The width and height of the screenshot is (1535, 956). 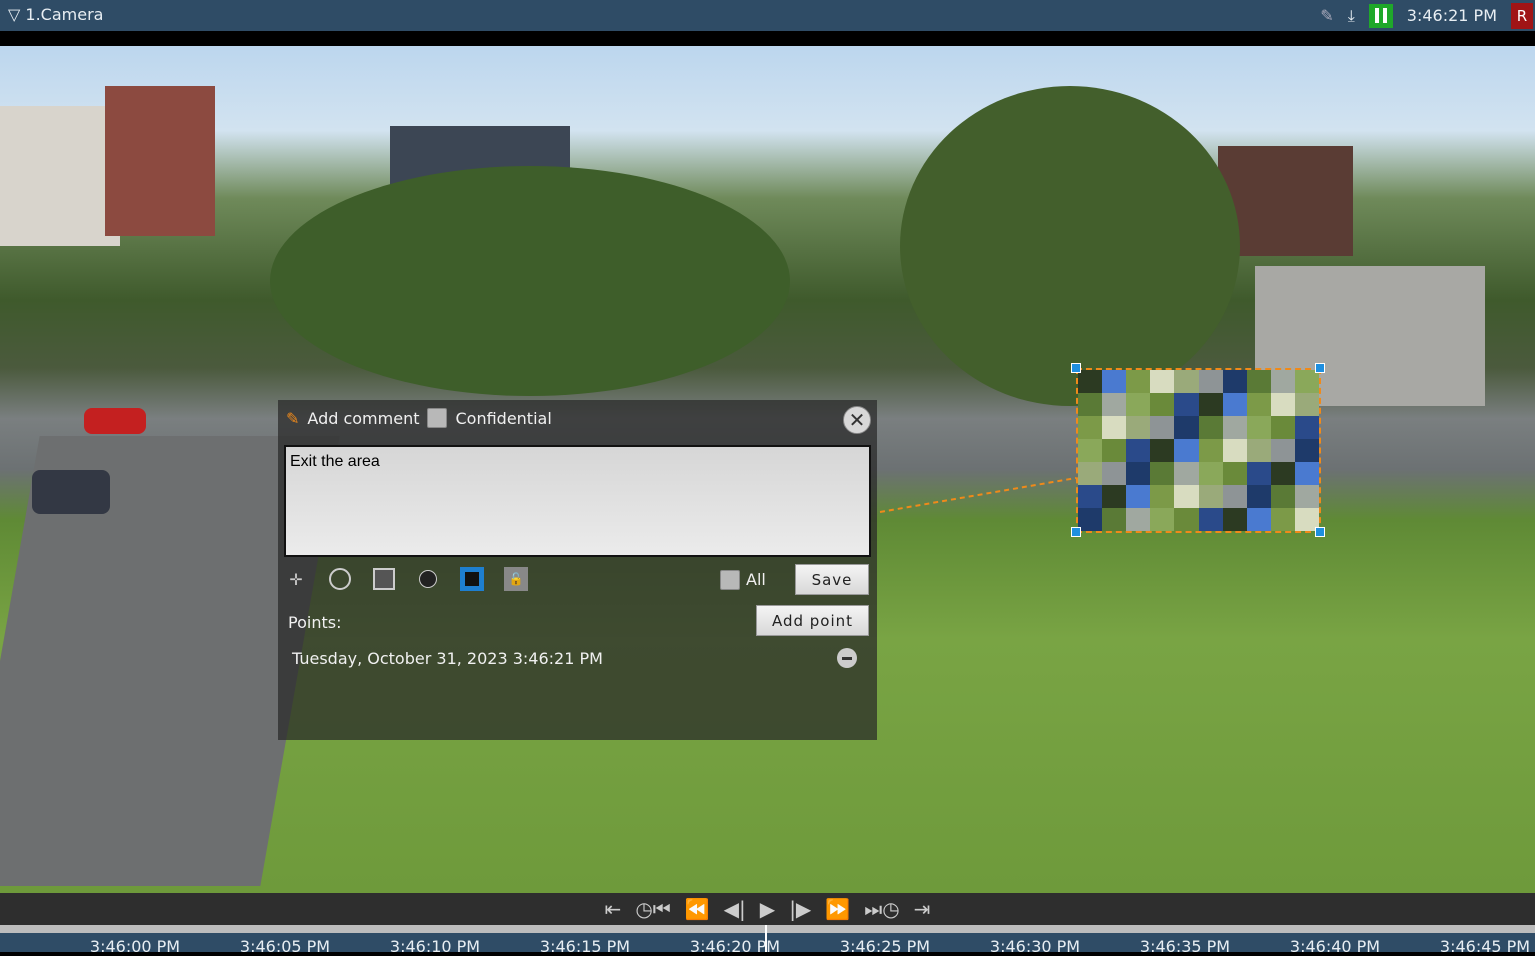 What do you see at coordinates (296, 579) in the screenshot?
I see `crosshair-tool-icon: ✛` at bounding box center [296, 579].